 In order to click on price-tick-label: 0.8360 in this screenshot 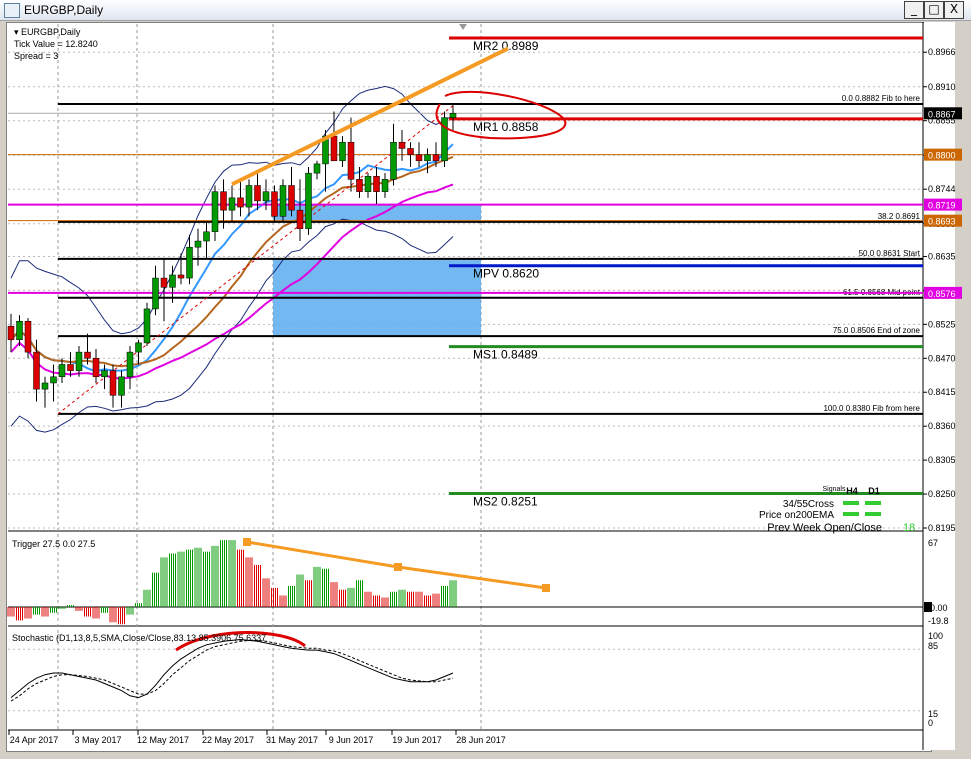, I will do `click(942, 426)`.